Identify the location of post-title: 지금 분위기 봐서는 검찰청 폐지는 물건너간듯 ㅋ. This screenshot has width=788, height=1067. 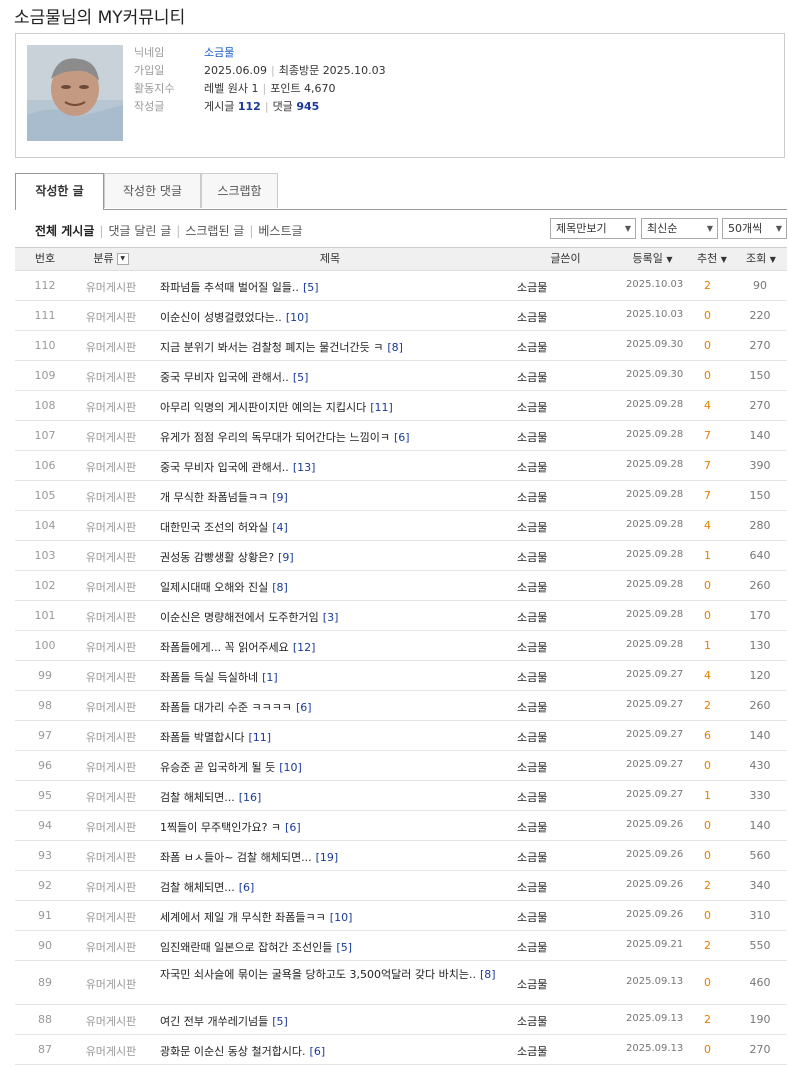
(271, 347).